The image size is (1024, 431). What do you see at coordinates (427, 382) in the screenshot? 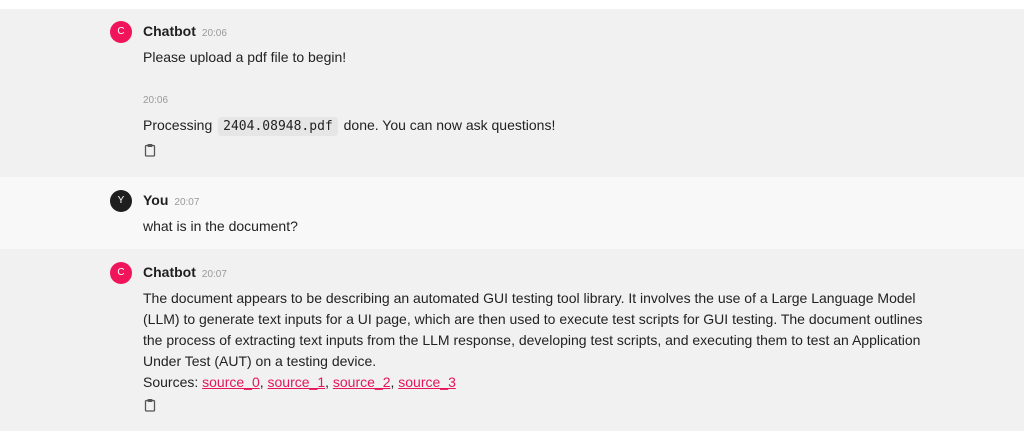
I see `source-link: source_3` at bounding box center [427, 382].